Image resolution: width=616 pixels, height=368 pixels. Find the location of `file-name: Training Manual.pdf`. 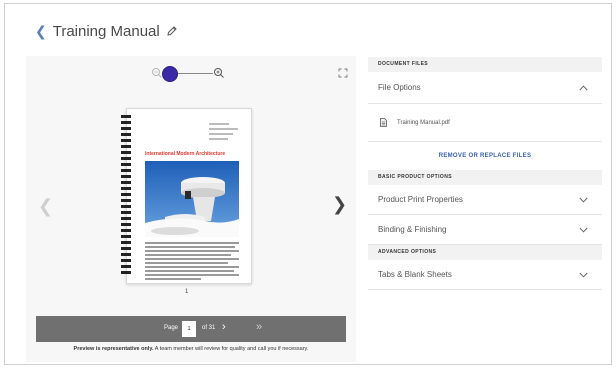

file-name: Training Manual.pdf is located at coordinates (423, 122).